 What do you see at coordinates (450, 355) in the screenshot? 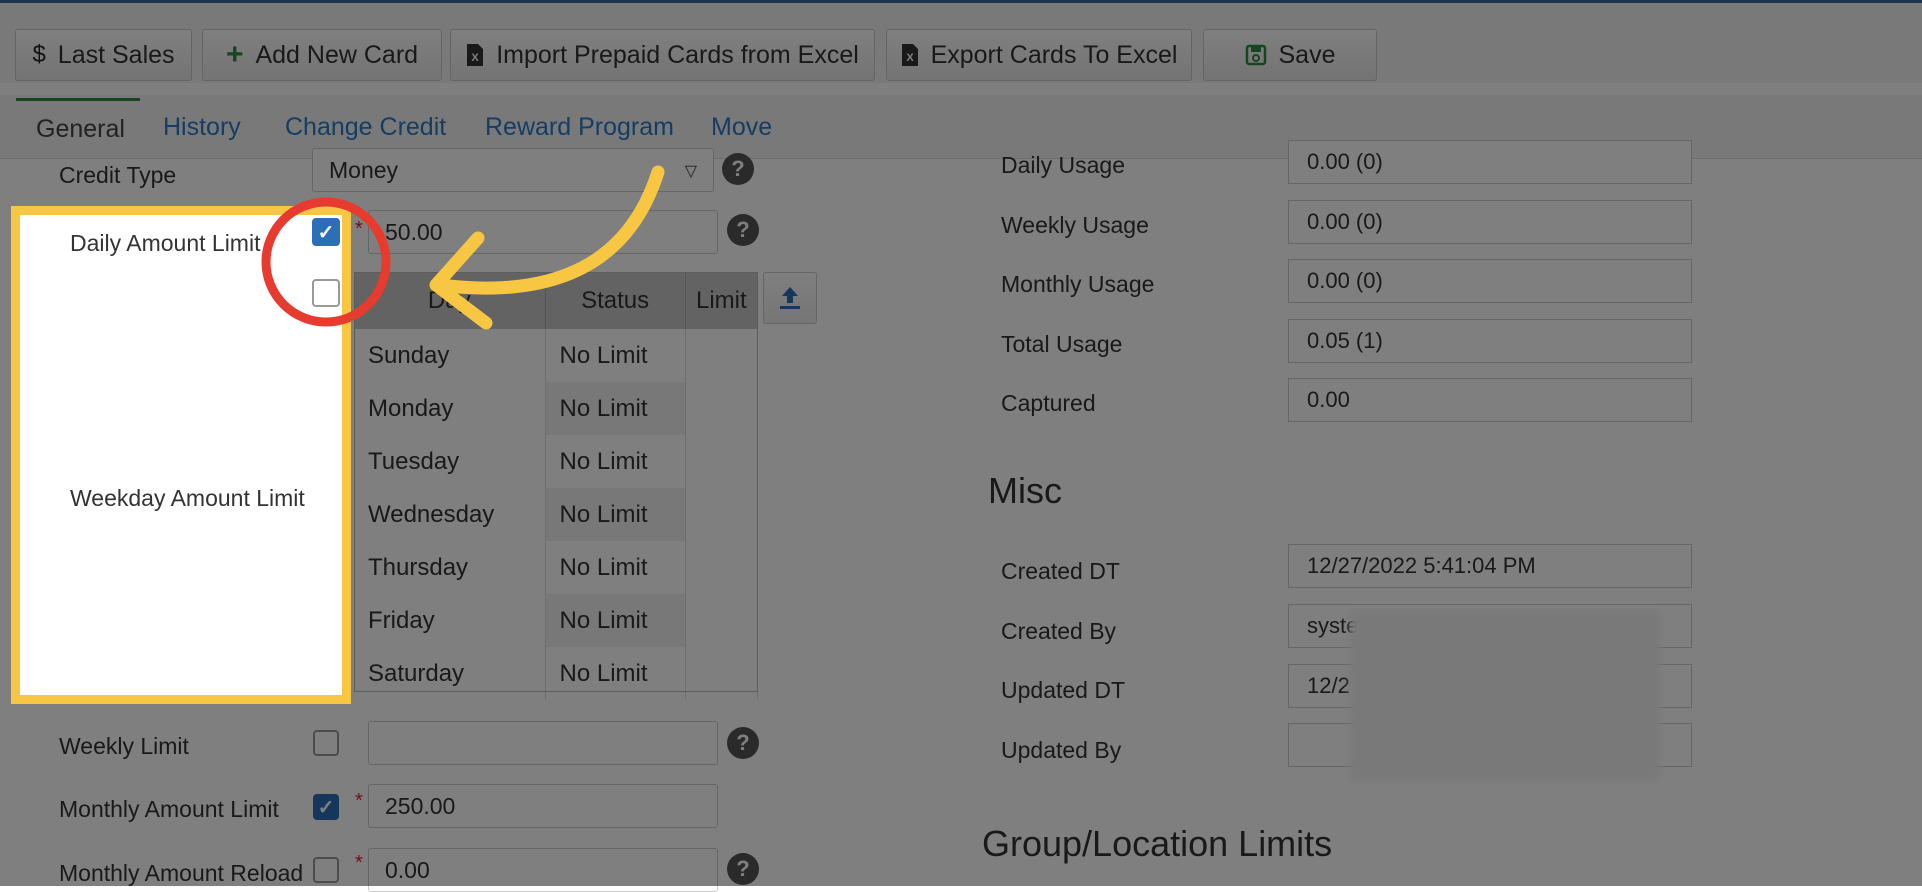
I see `day-cell: Sunday` at bounding box center [450, 355].